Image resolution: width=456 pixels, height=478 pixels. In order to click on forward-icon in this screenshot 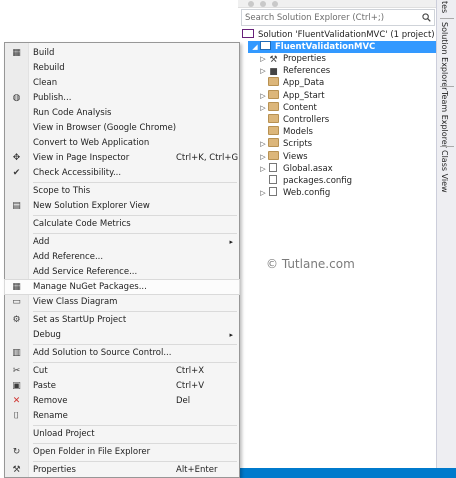, I will do `click(263, 4)`.